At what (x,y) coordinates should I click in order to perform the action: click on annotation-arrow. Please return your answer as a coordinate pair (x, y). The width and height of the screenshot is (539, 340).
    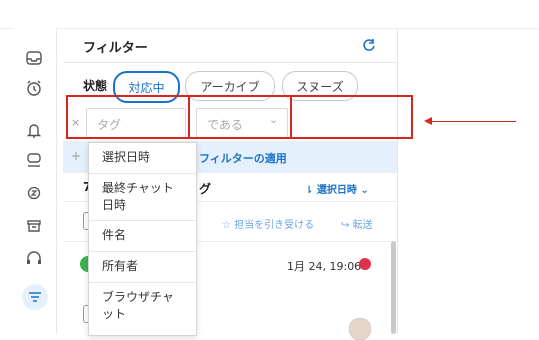
    Looking at the image, I should click on (473, 121).